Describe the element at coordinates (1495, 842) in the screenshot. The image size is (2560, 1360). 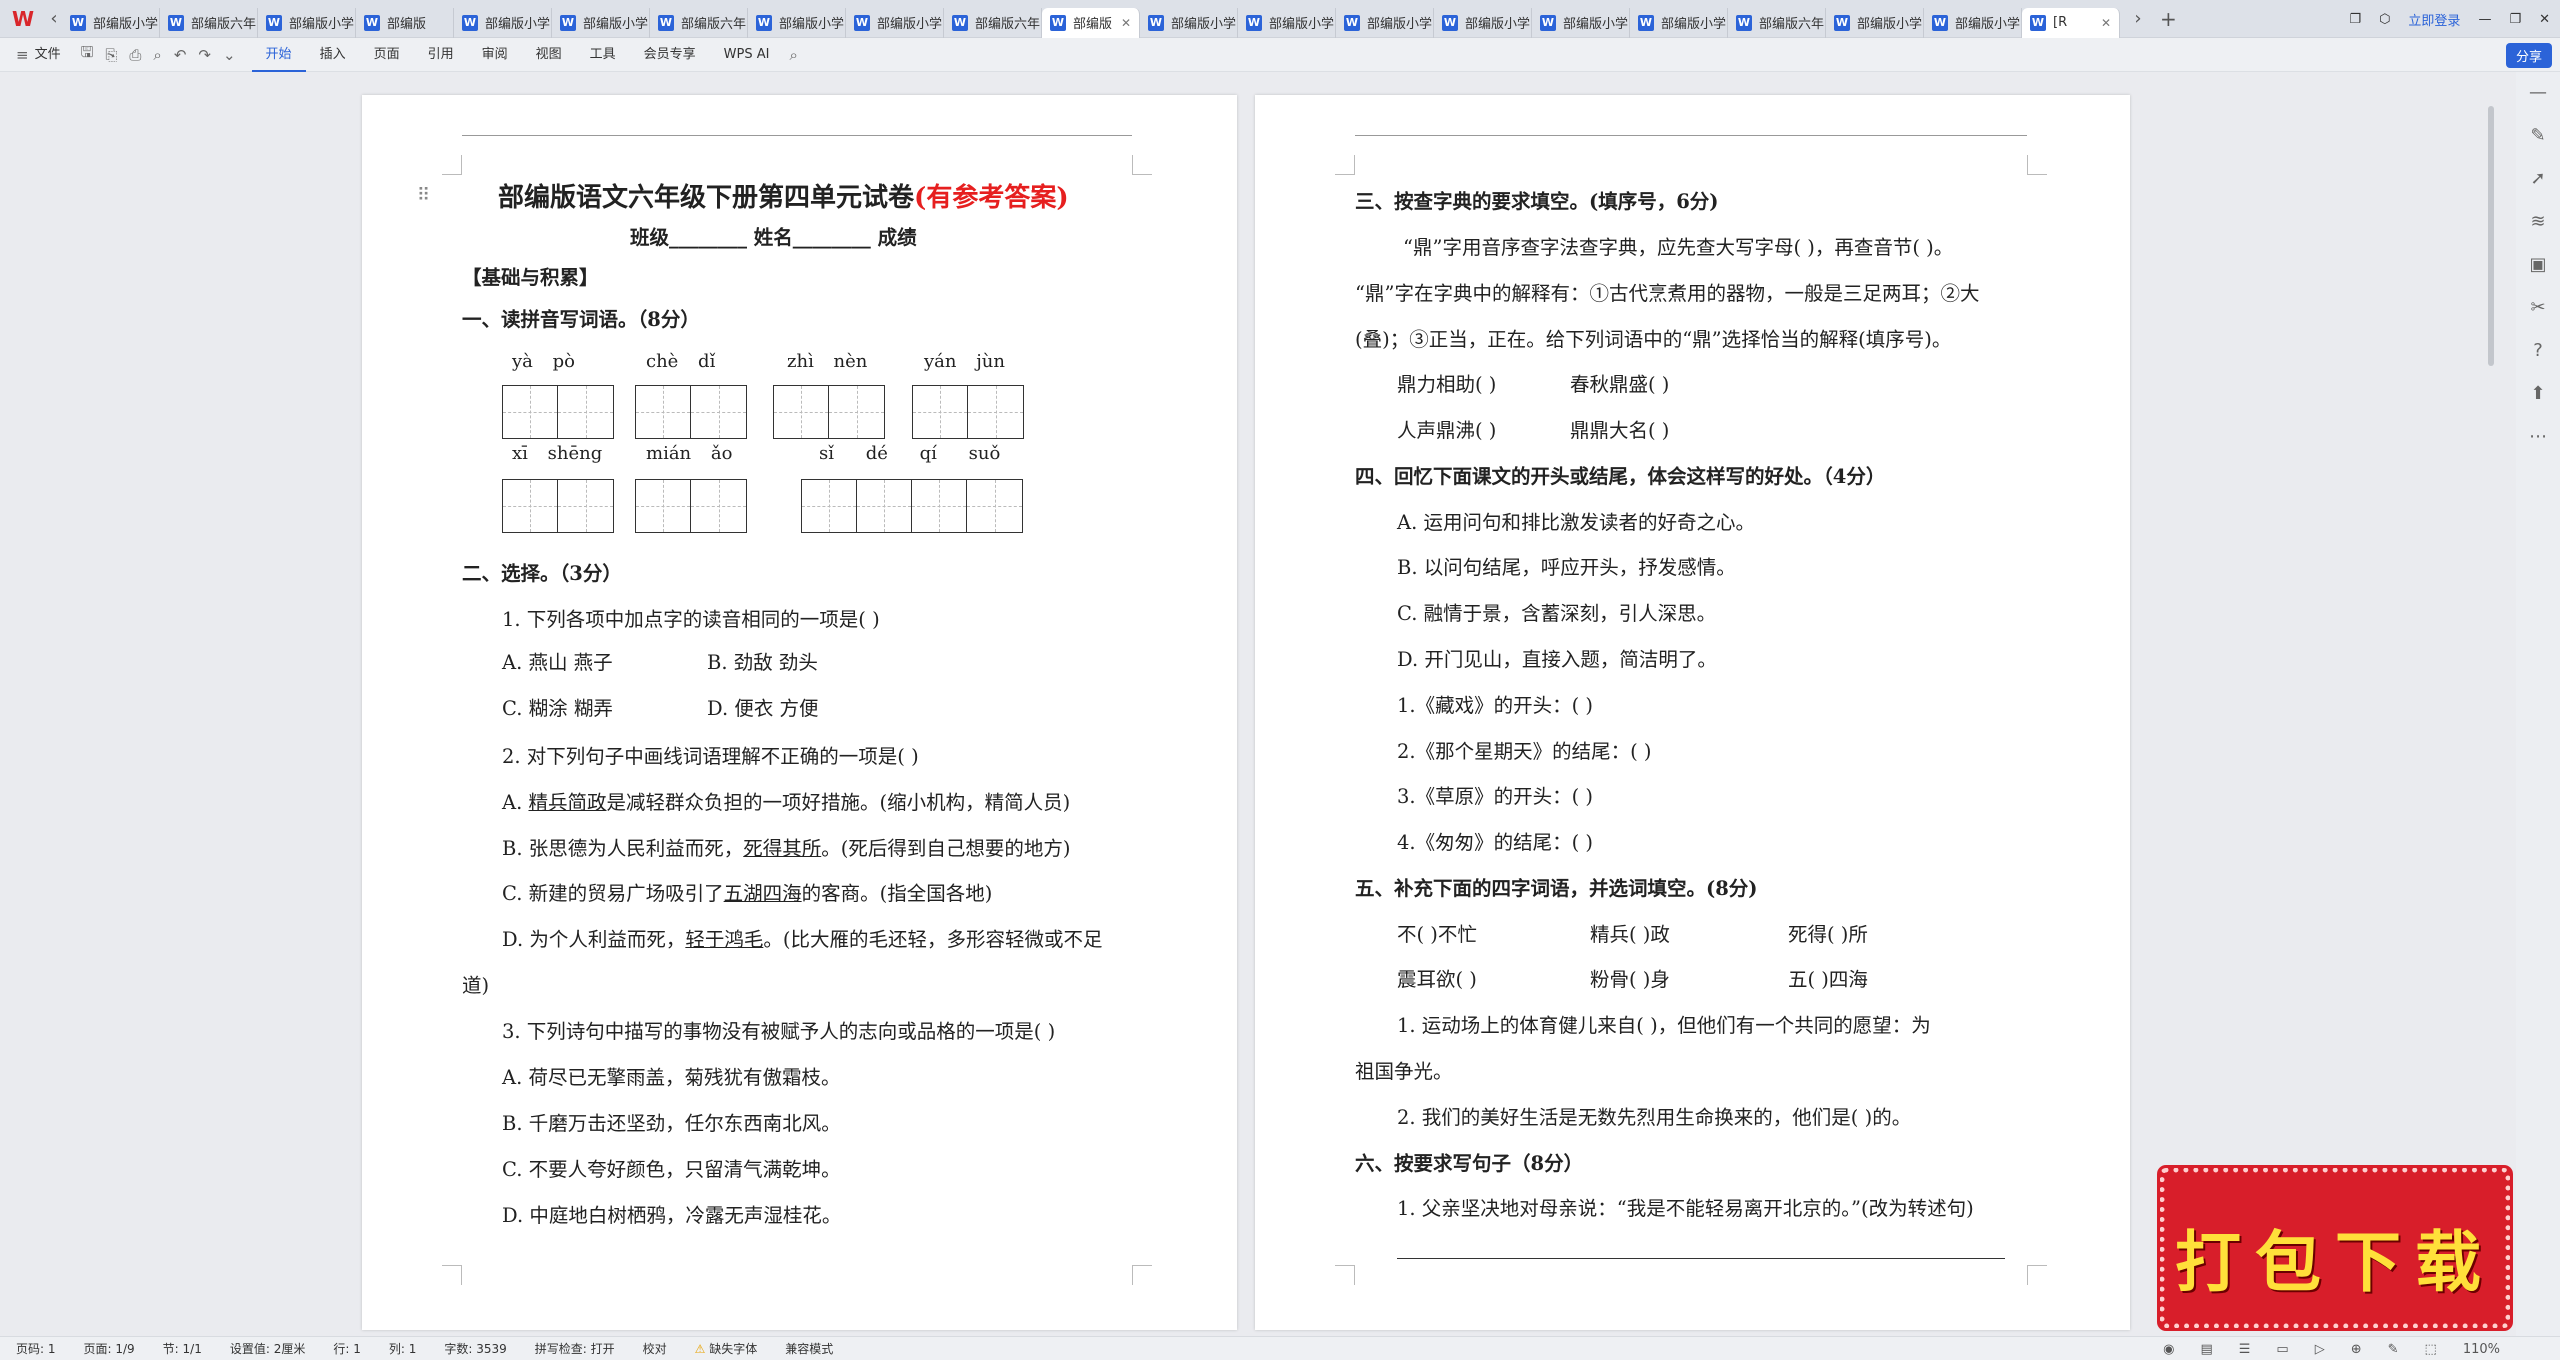
I see `question-4-4: 4.《匆匆》的结尾：( )` at that location.